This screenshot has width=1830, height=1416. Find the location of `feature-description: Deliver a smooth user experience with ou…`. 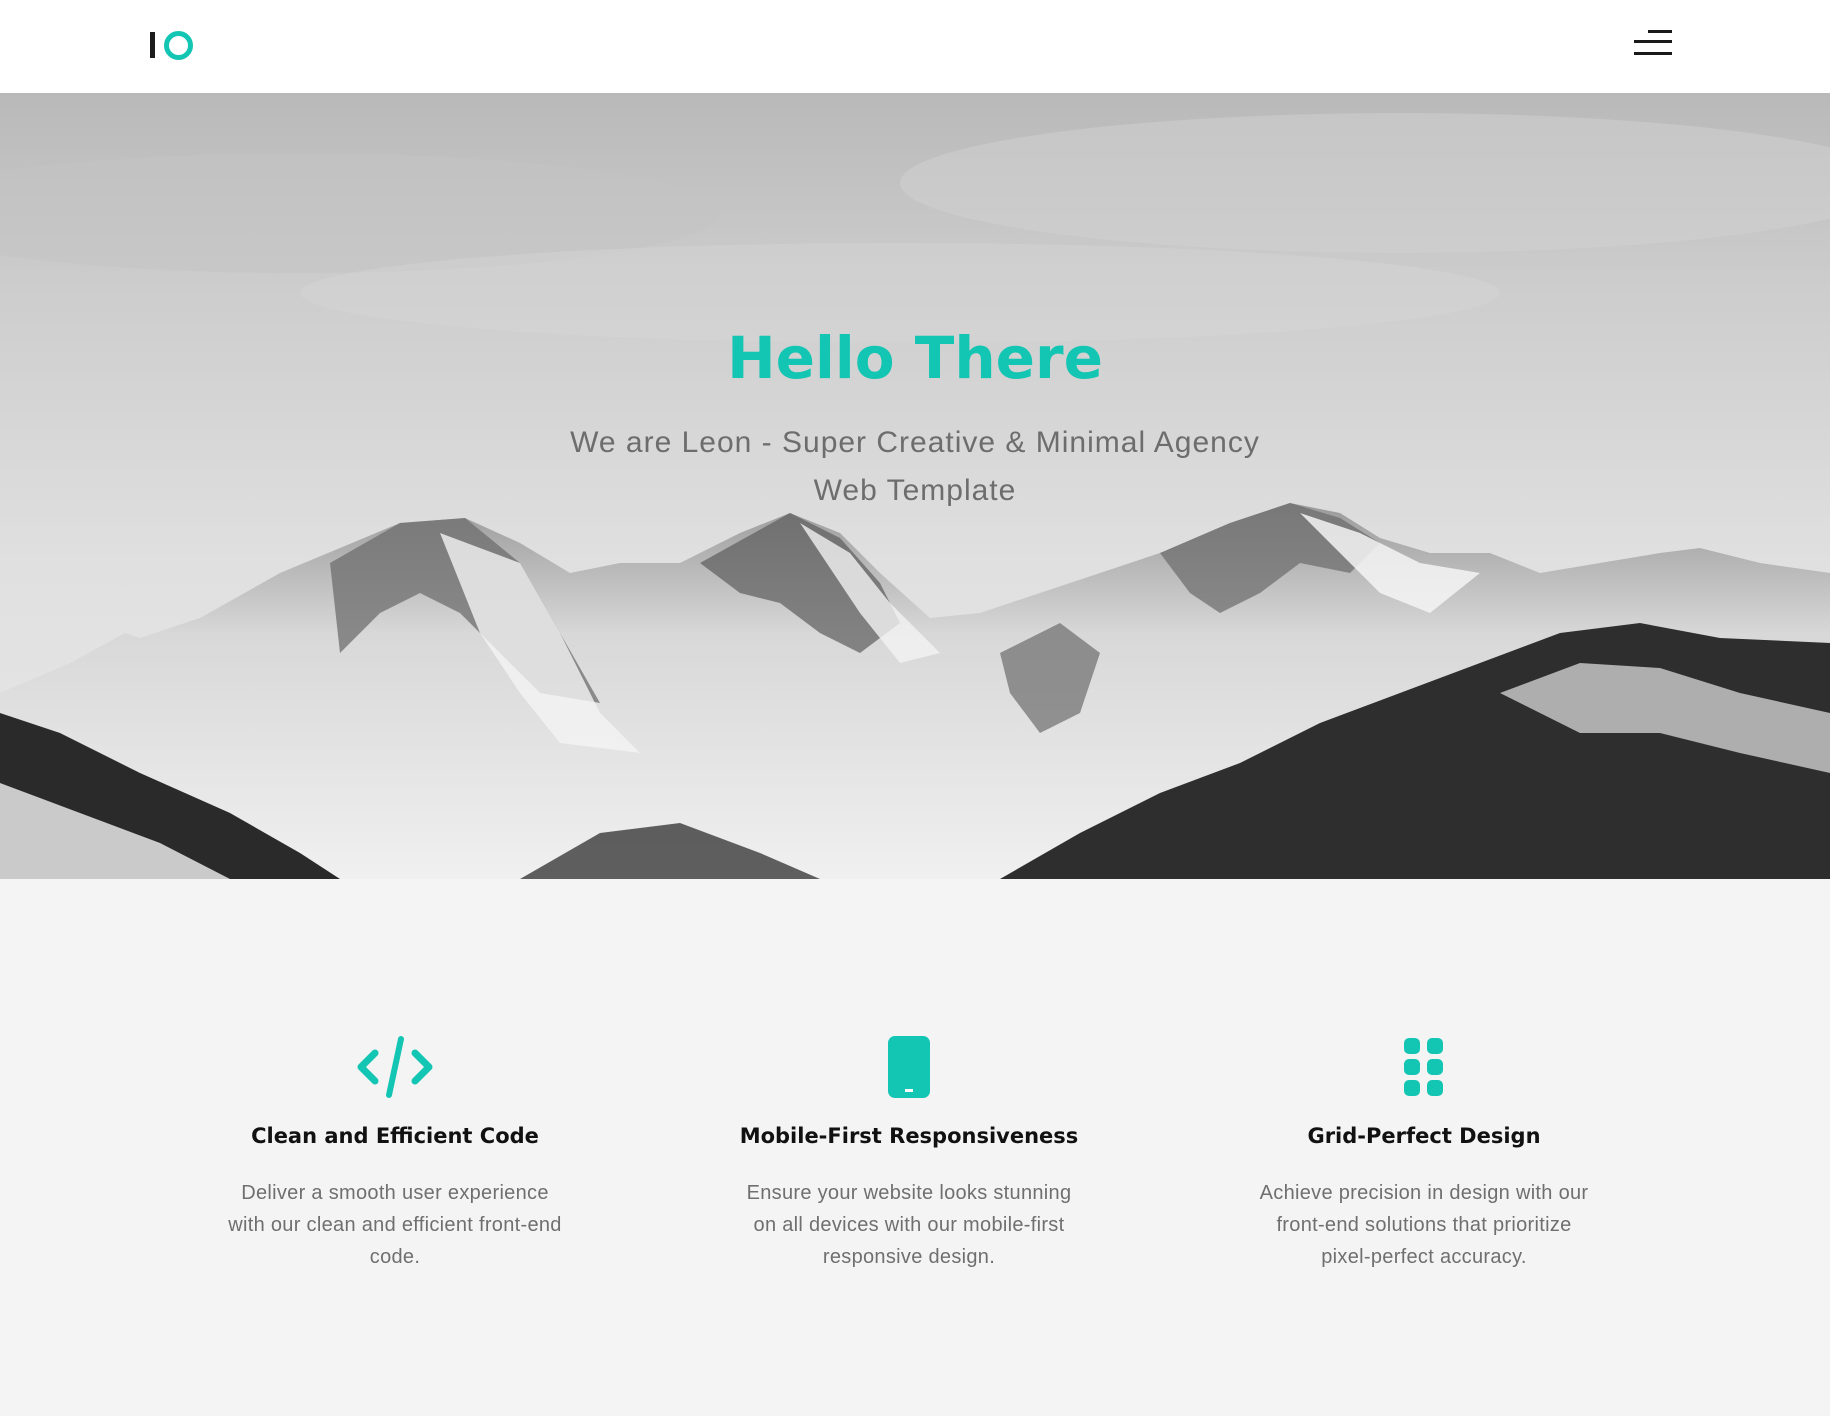

feature-description: Deliver a smooth user experience with ou… is located at coordinates (395, 1225).